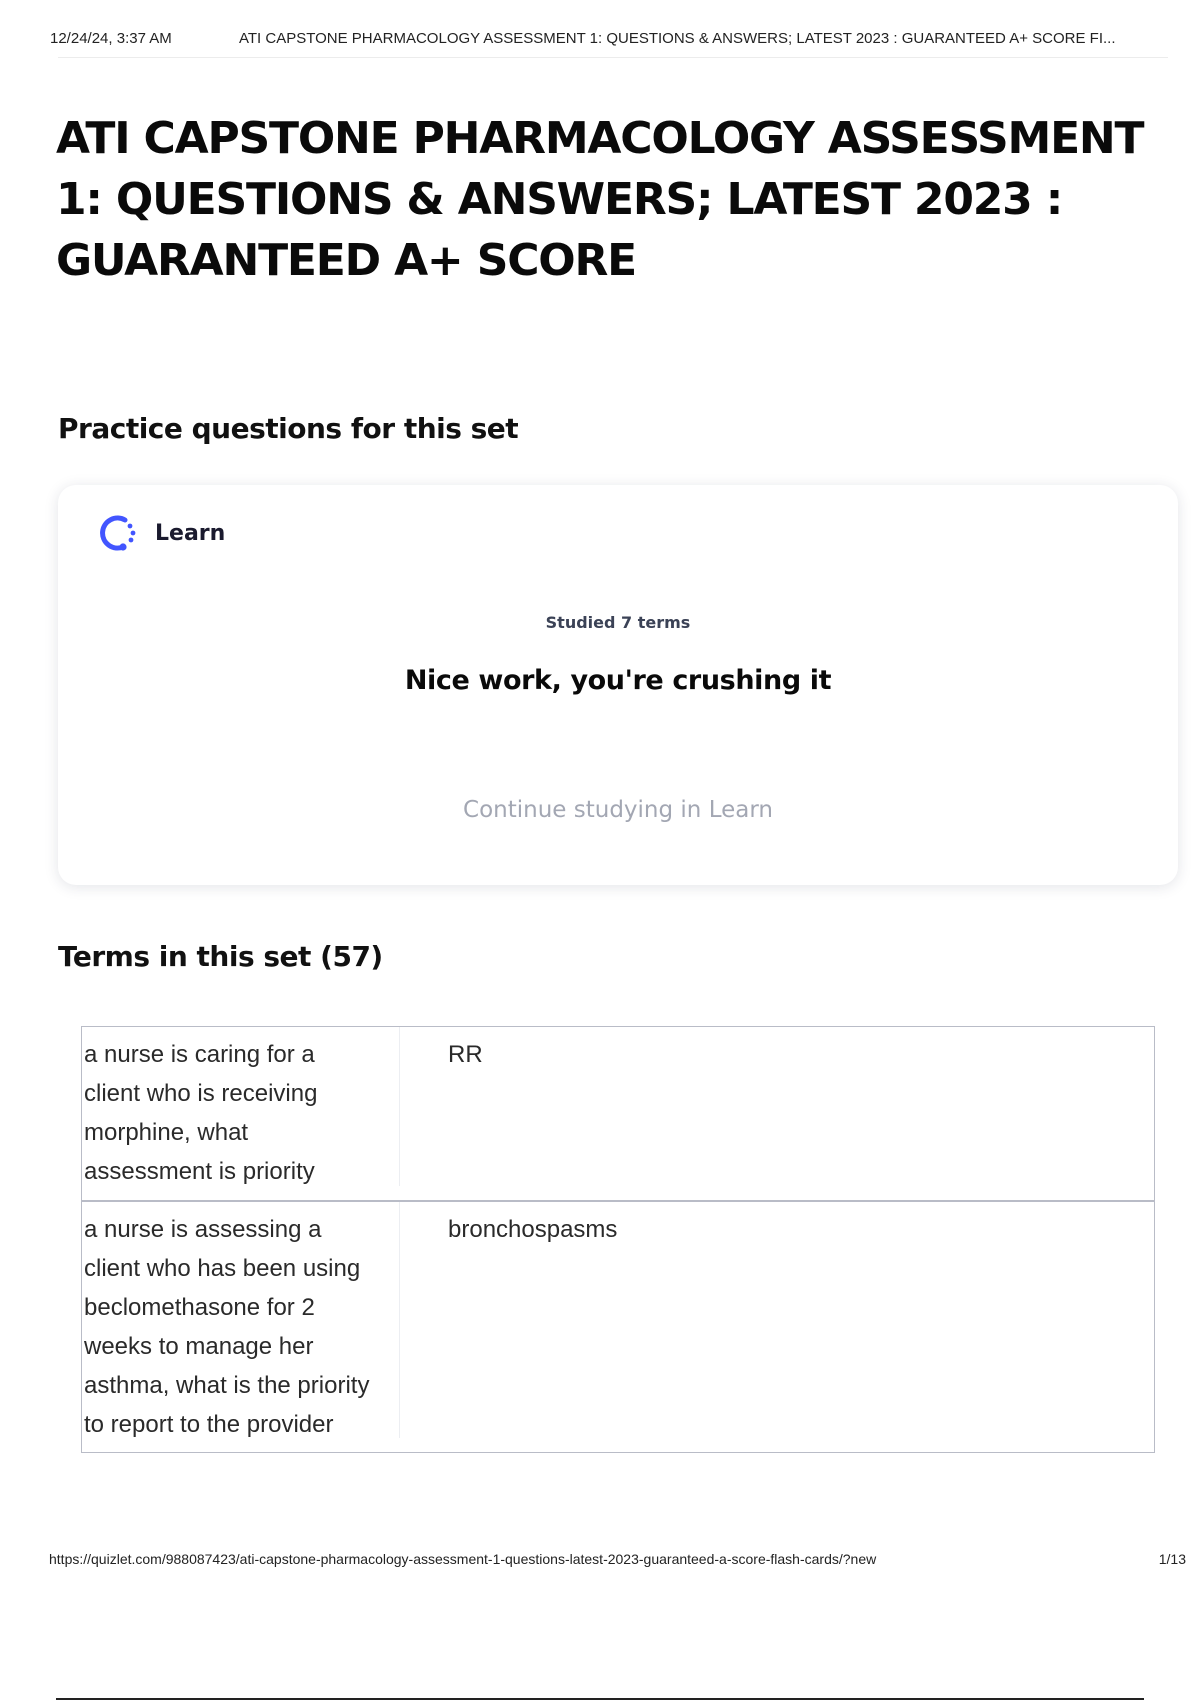  What do you see at coordinates (199, 1307) in the screenshot?
I see `term-line: beclomethasone for 2` at bounding box center [199, 1307].